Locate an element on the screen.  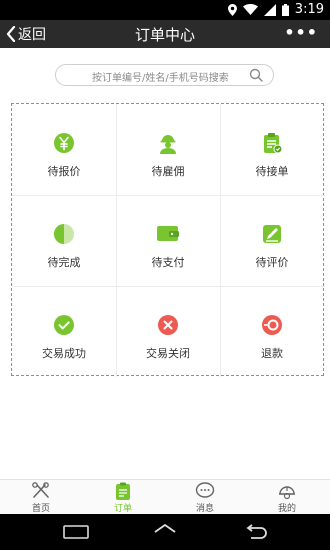
home-button is located at coordinates (165, 532).